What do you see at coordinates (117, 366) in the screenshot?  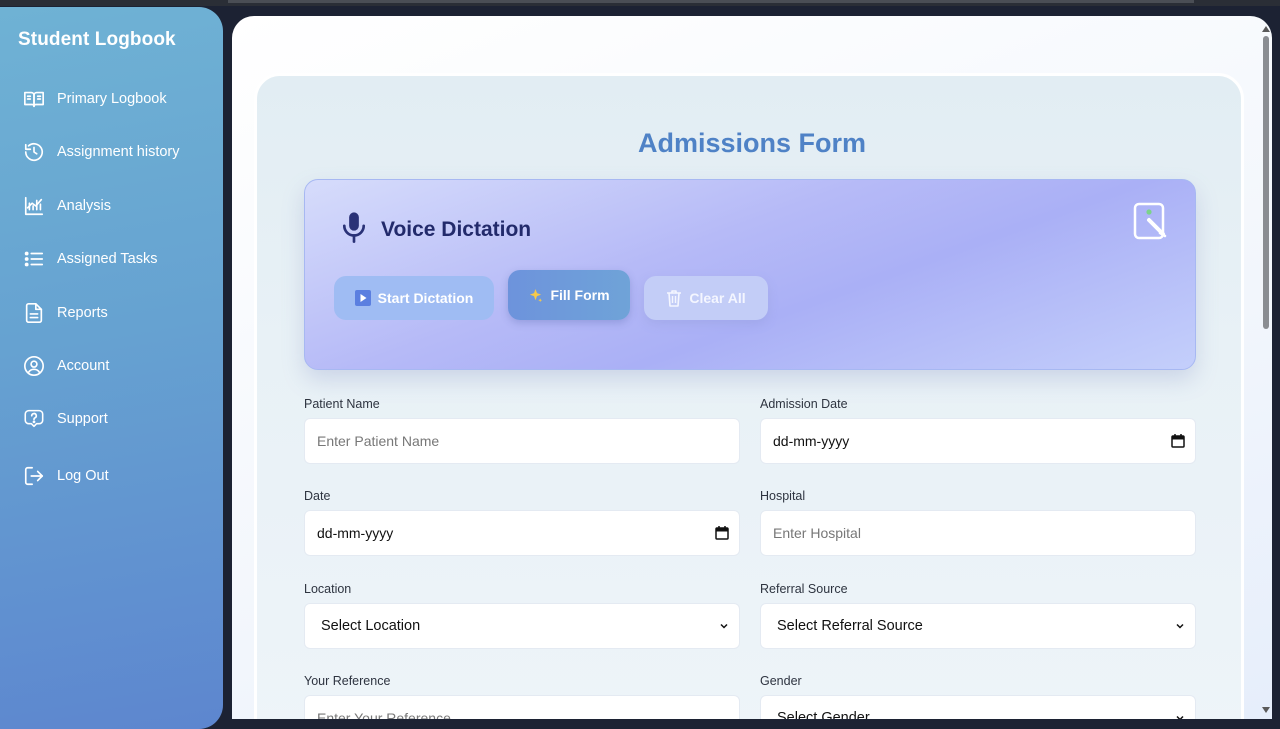 I see `sidebar-item-account: Account` at bounding box center [117, 366].